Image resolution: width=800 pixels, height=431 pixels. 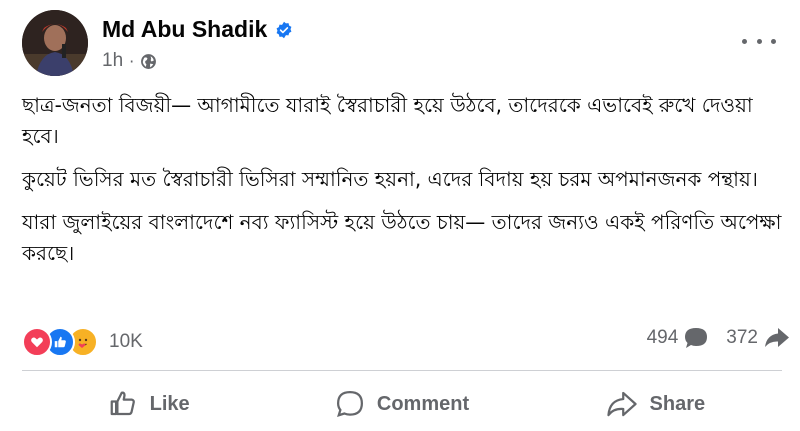 What do you see at coordinates (126, 341) in the screenshot?
I see `reaction-count: 10K` at bounding box center [126, 341].